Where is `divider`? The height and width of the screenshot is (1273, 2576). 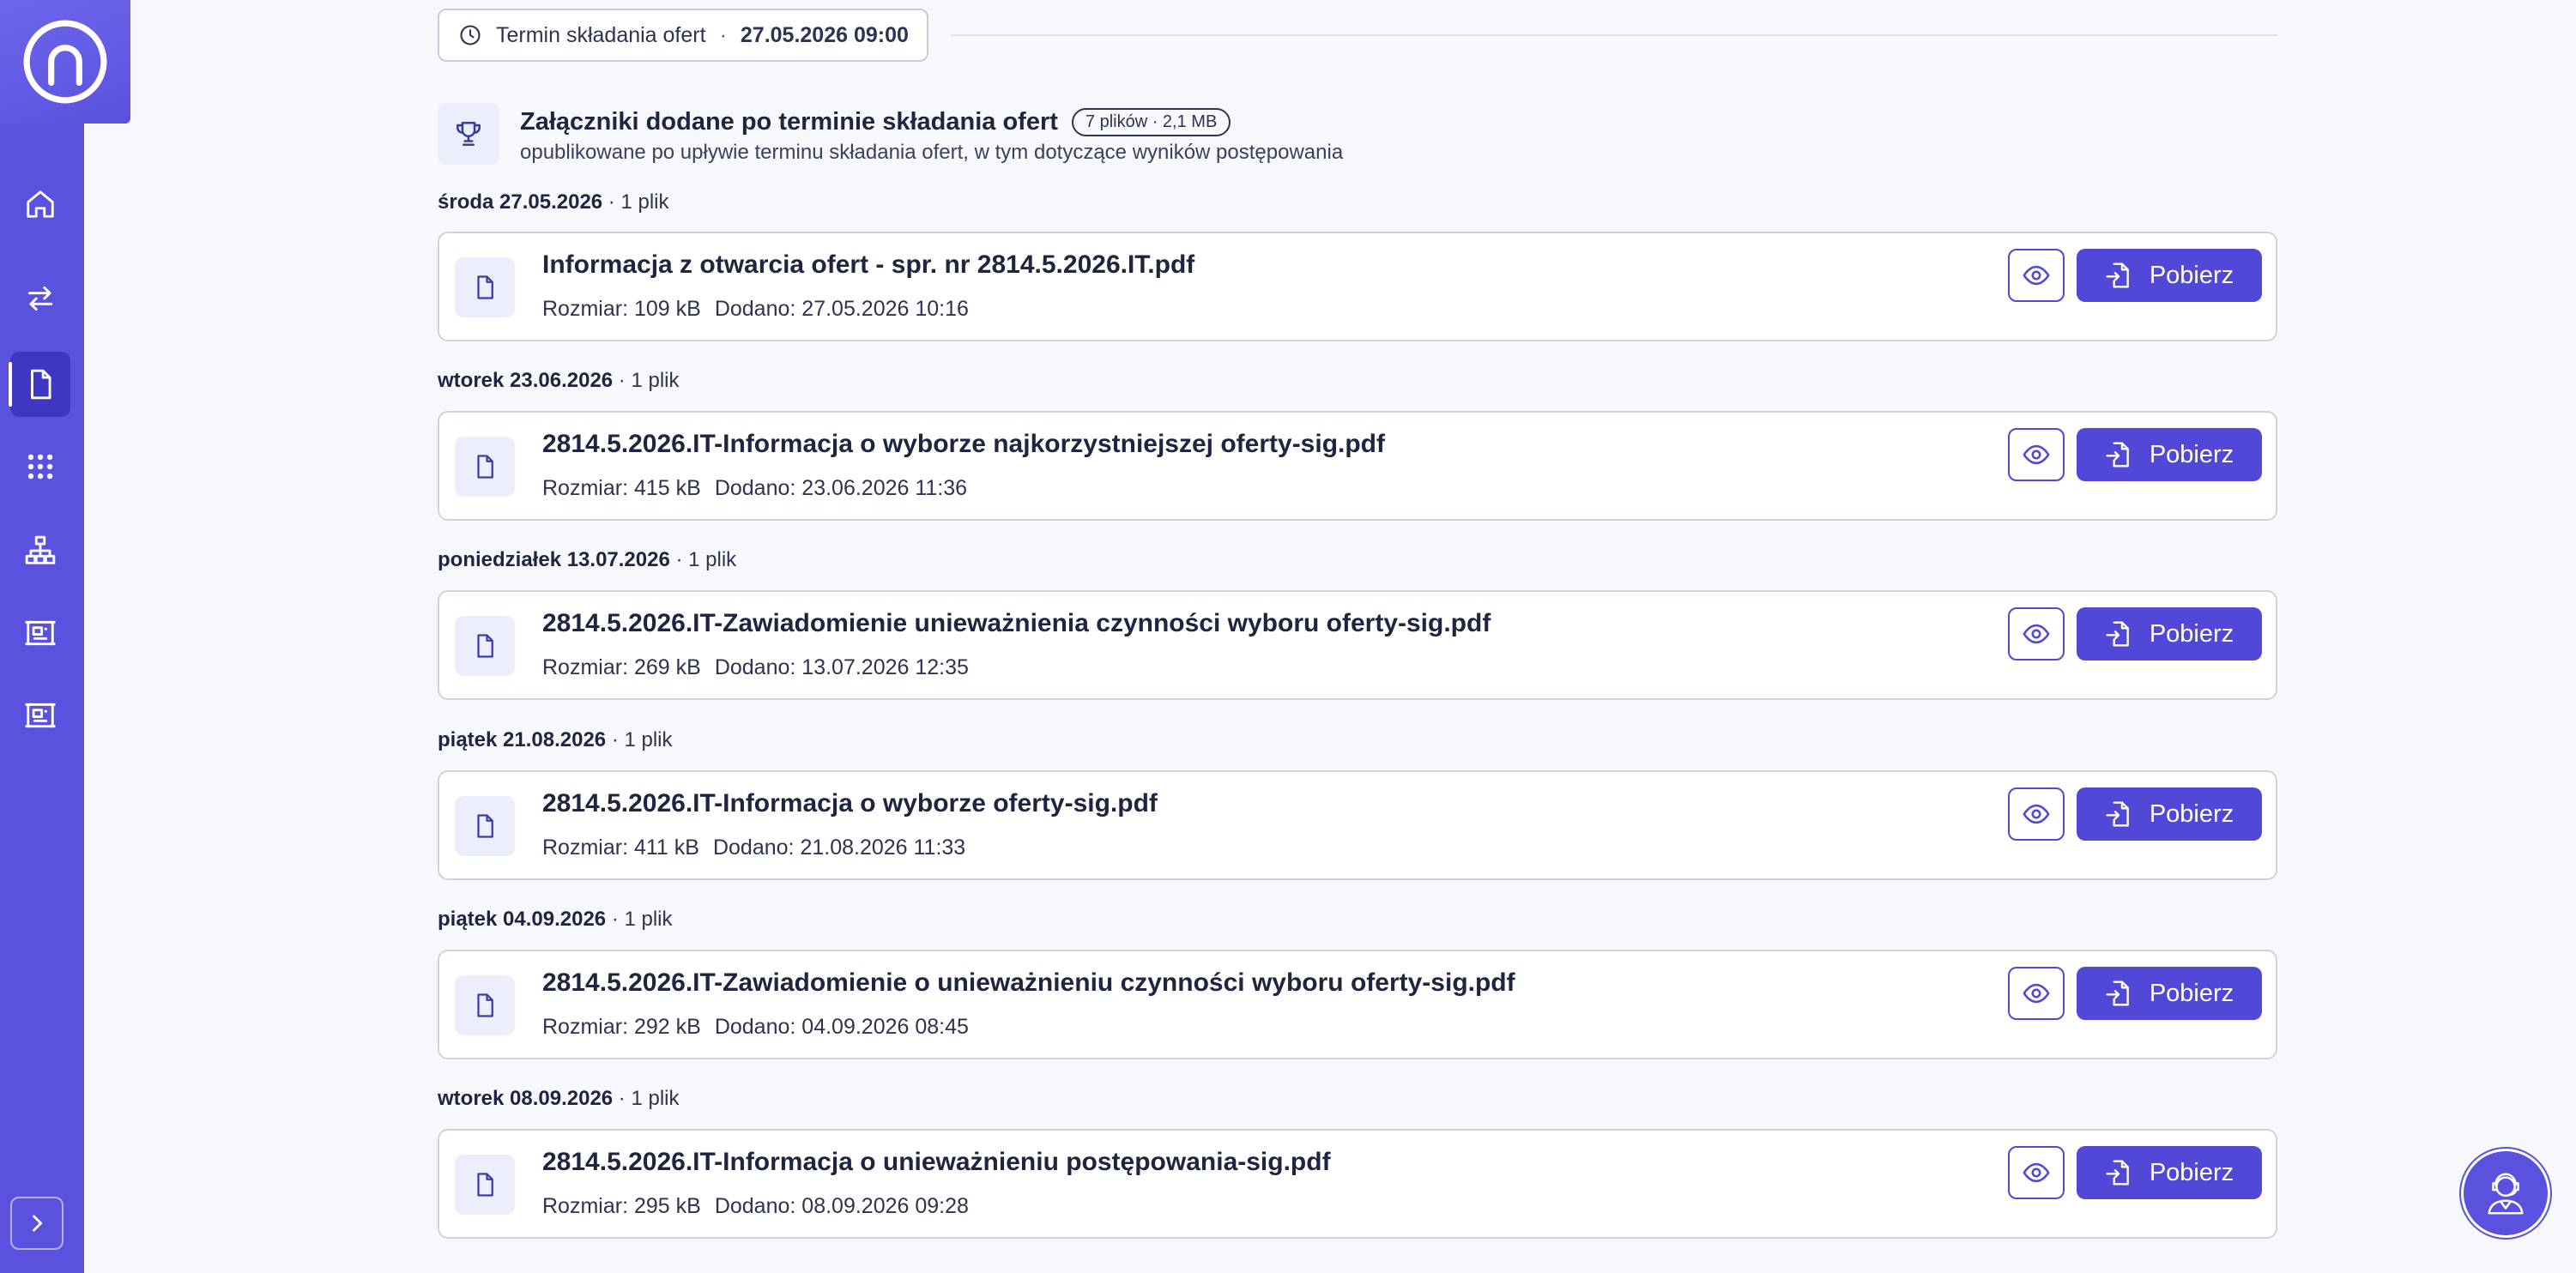 divider is located at coordinates (1614, 35).